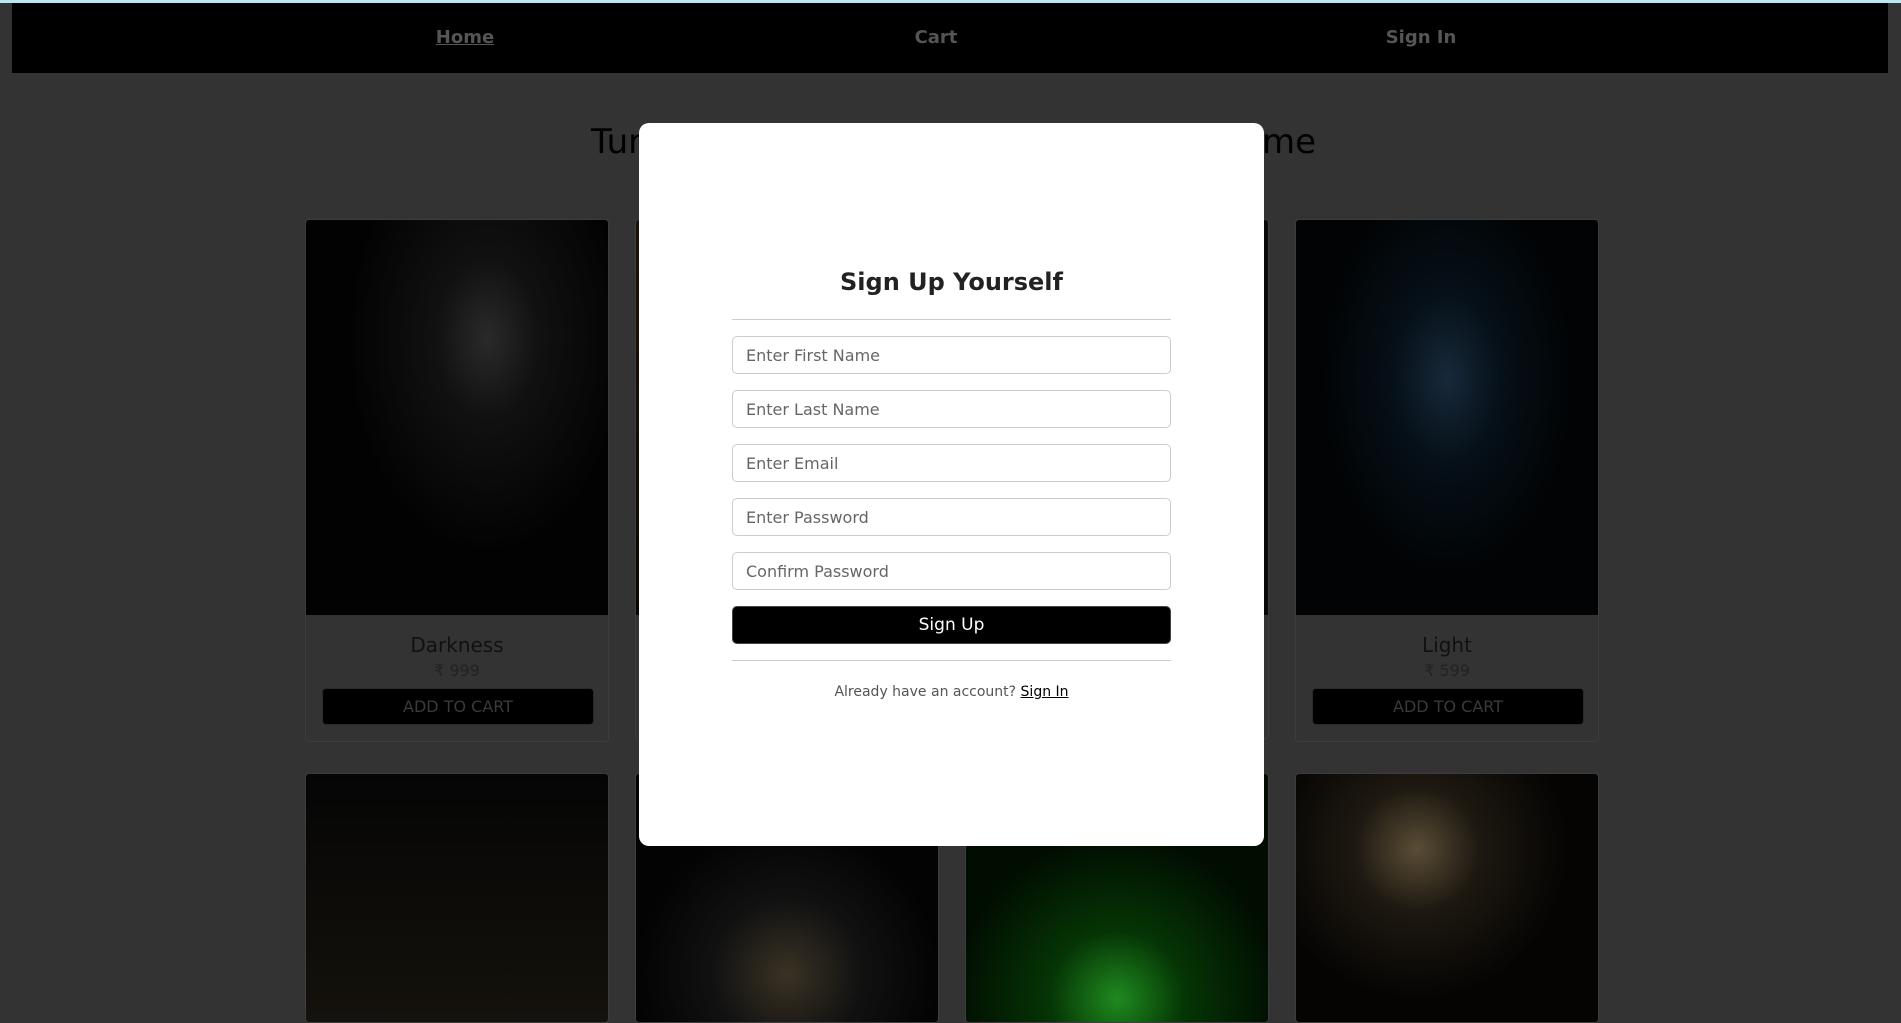 This screenshot has height=1023, width=1901. Describe the element at coordinates (1447, 670) in the screenshot. I see `product-price: ₹ 599` at that location.